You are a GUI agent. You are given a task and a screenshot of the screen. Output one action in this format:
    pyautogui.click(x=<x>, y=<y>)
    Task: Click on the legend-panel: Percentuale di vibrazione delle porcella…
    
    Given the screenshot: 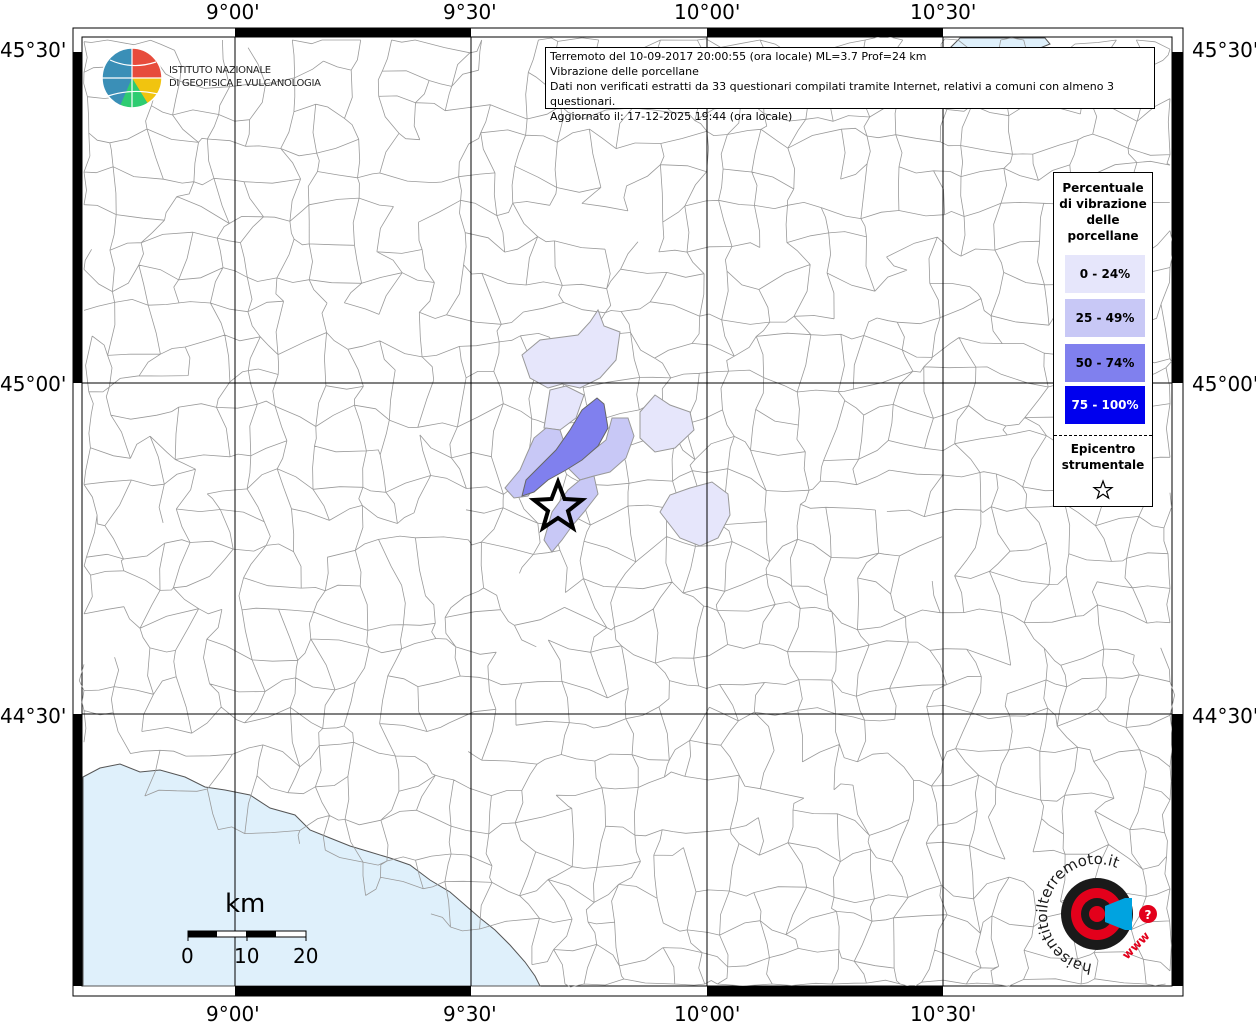 What is the action you would take?
    pyautogui.click(x=1103, y=339)
    